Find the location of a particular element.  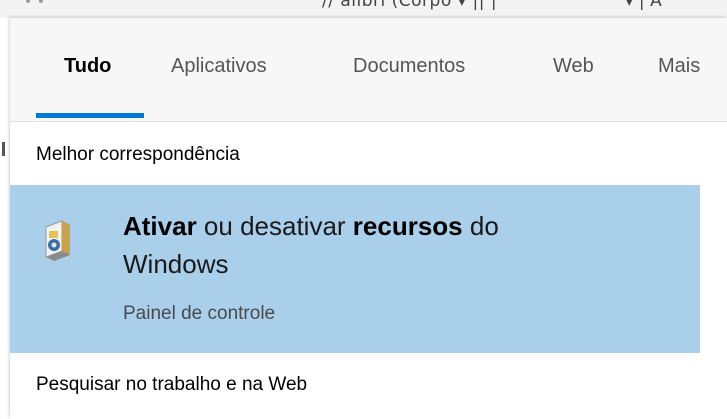

background-menu-dots: • • is located at coordinates (34, 5).